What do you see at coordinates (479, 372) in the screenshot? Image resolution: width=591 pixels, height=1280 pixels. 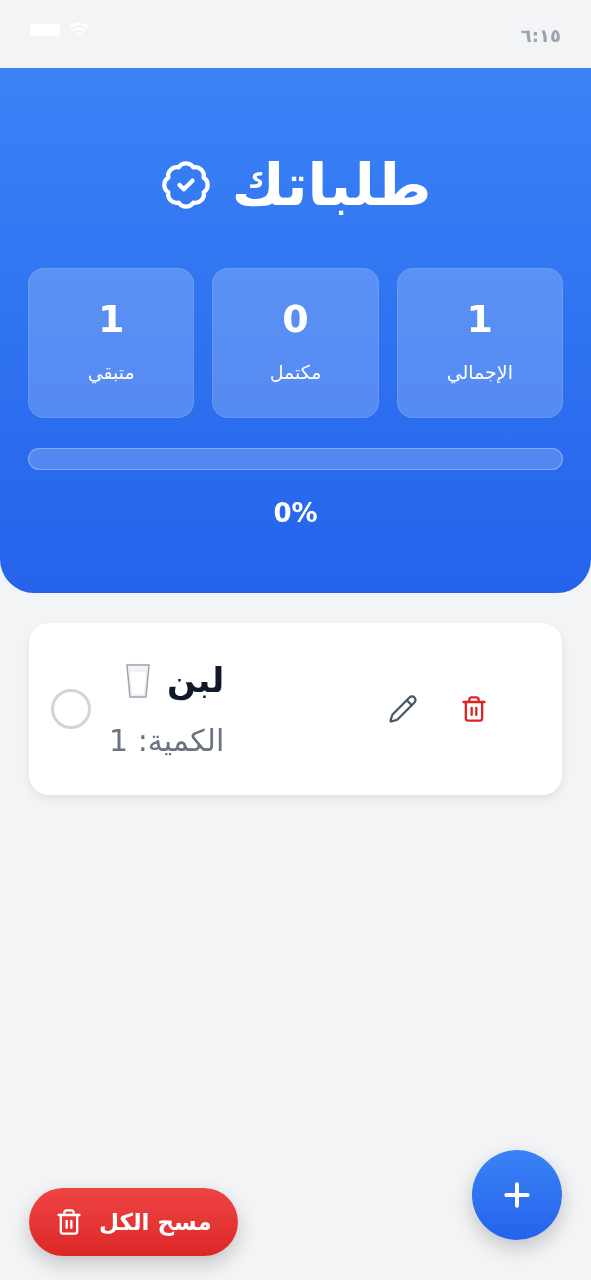 I see `stat-label: الإجمالي` at bounding box center [479, 372].